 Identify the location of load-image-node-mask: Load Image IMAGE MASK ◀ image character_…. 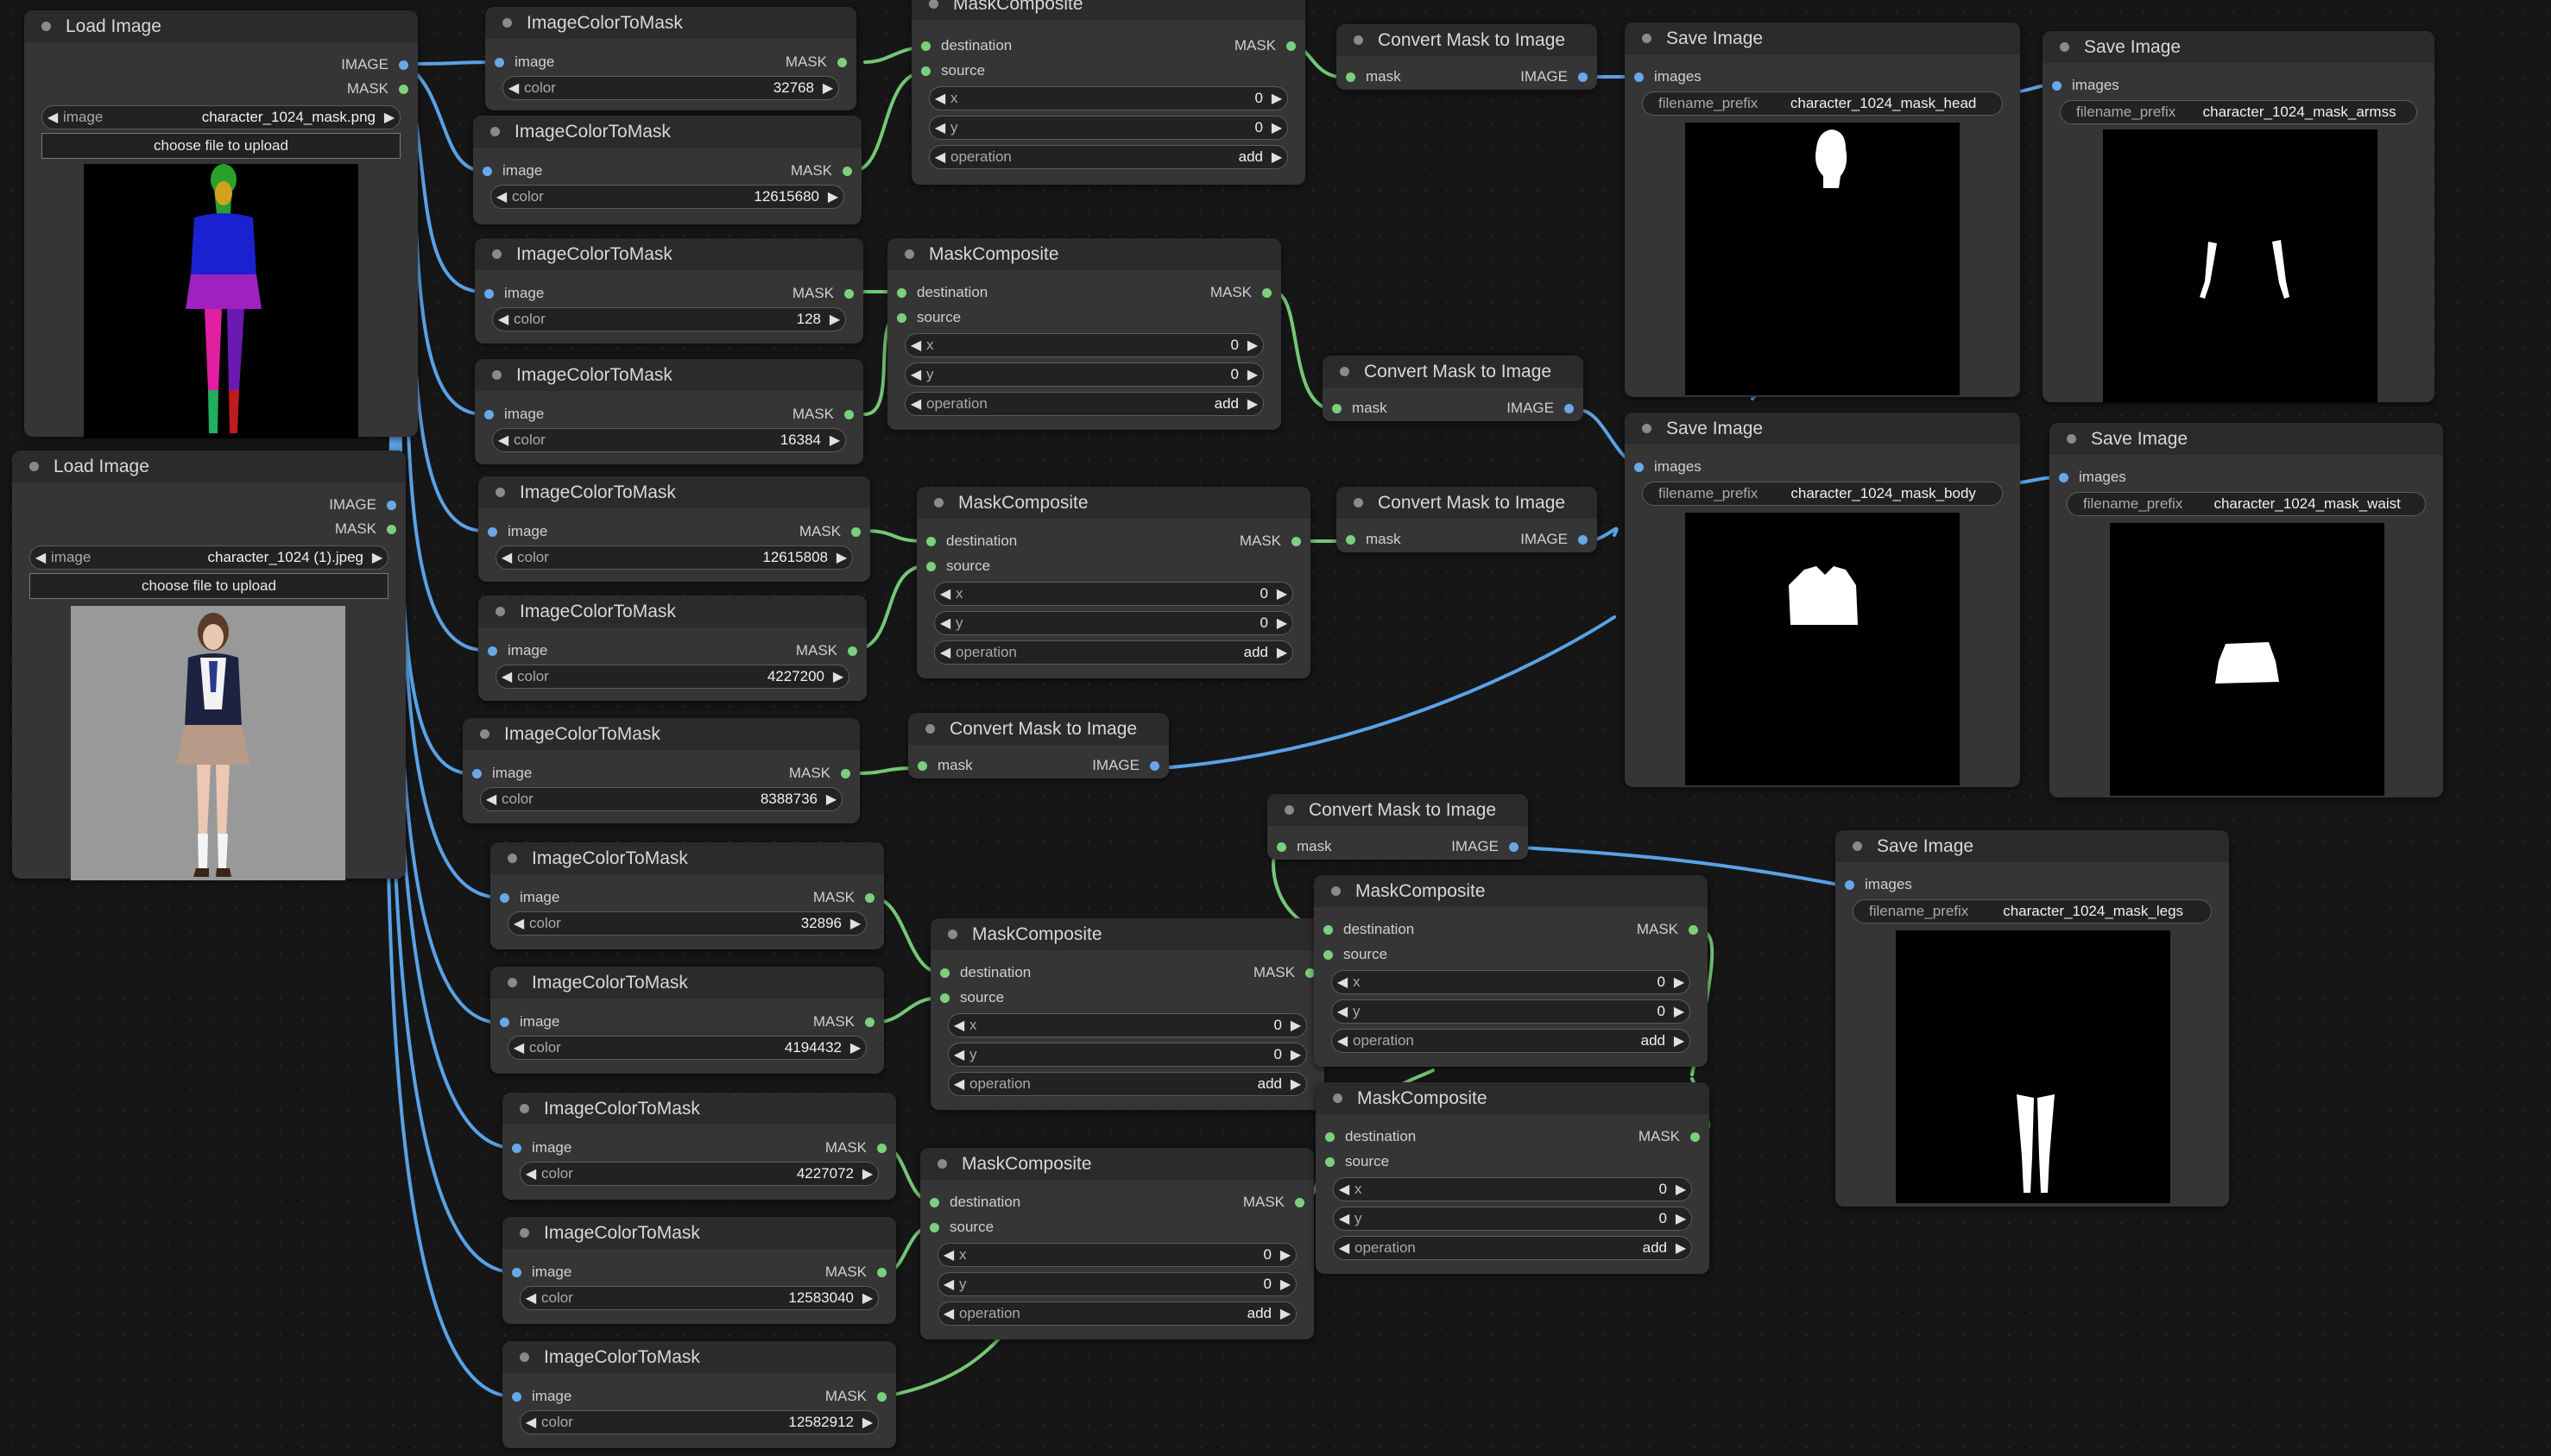
(221, 224).